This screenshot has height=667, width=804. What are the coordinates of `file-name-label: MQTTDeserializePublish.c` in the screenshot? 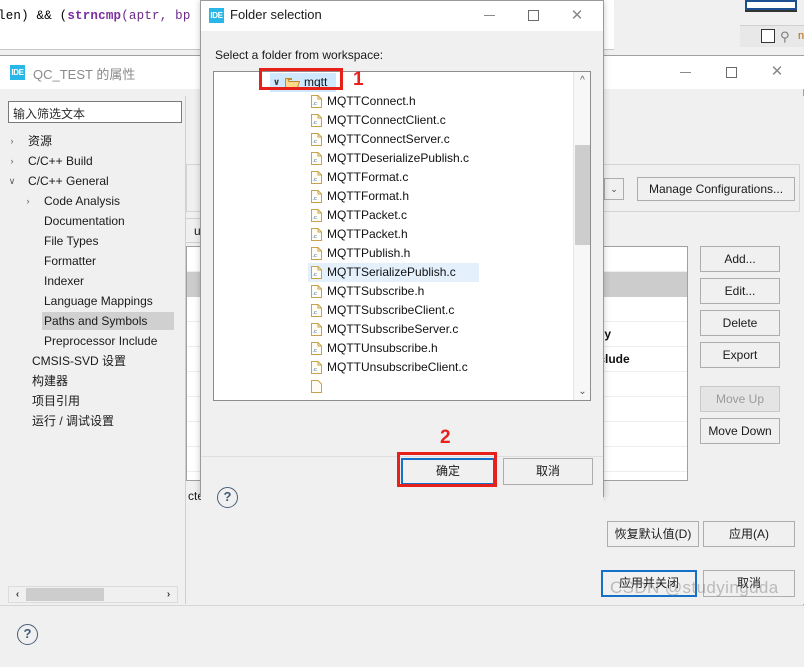 It's located at (398, 158).